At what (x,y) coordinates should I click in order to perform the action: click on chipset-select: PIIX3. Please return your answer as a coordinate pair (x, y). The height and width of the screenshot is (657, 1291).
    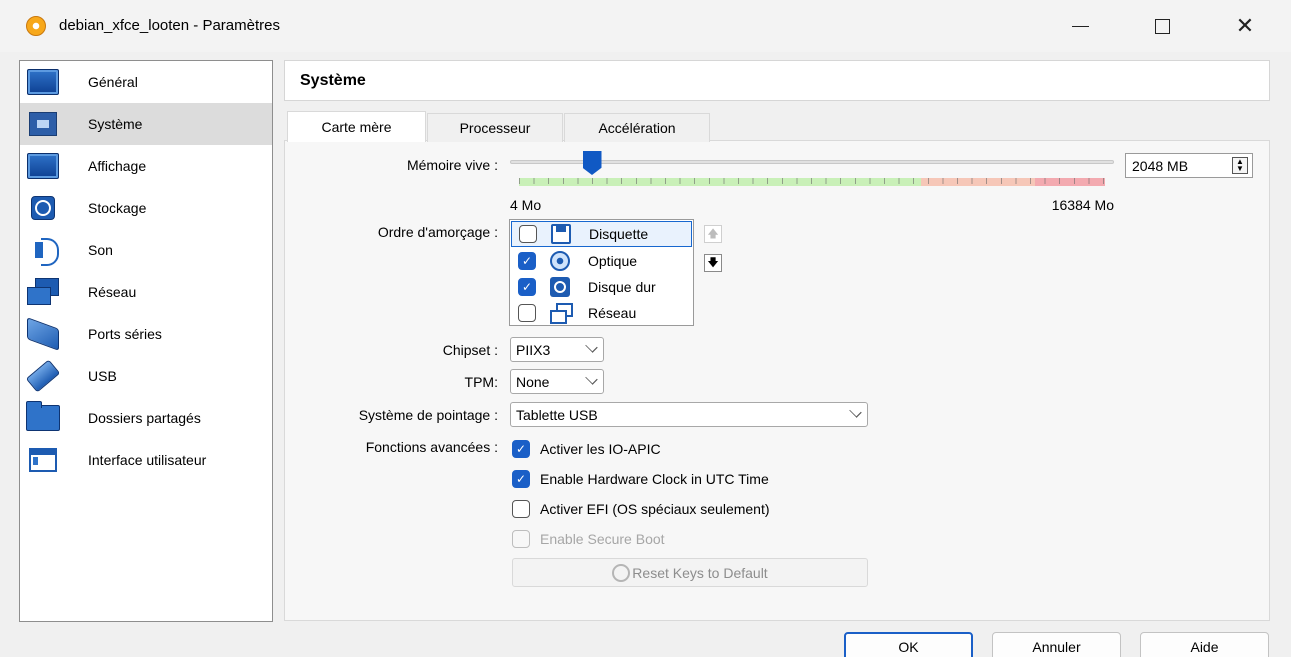
    Looking at the image, I should click on (557, 349).